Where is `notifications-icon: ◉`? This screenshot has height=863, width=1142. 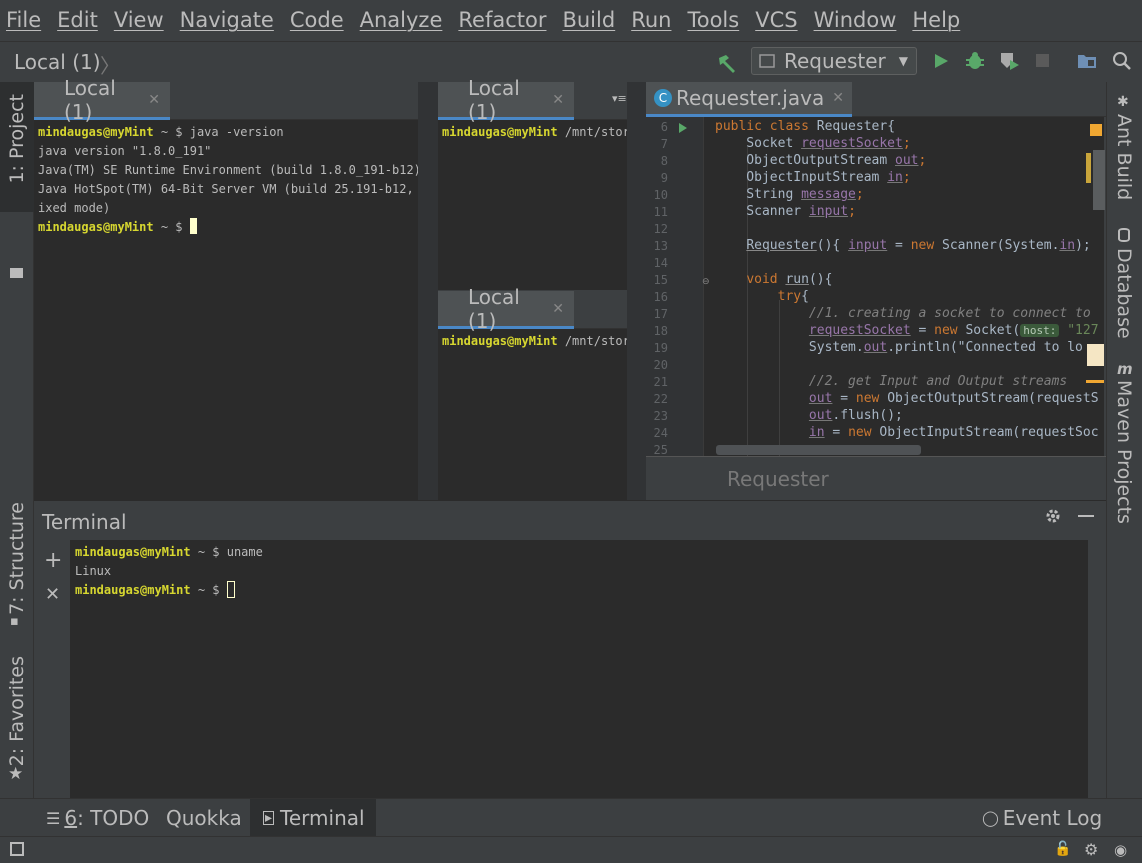 notifications-icon: ◉ is located at coordinates (1120, 850).